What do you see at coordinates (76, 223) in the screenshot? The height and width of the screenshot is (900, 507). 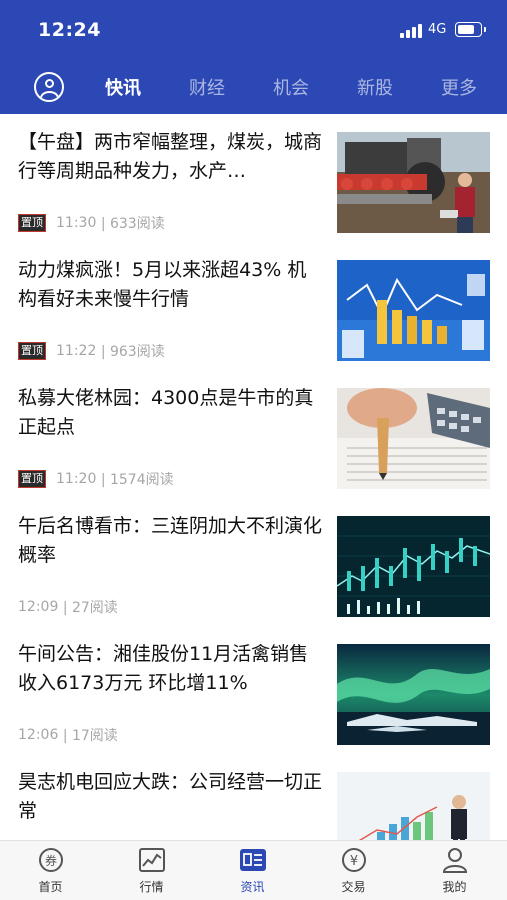 I see `article-time: 11:30` at bounding box center [76, 223].